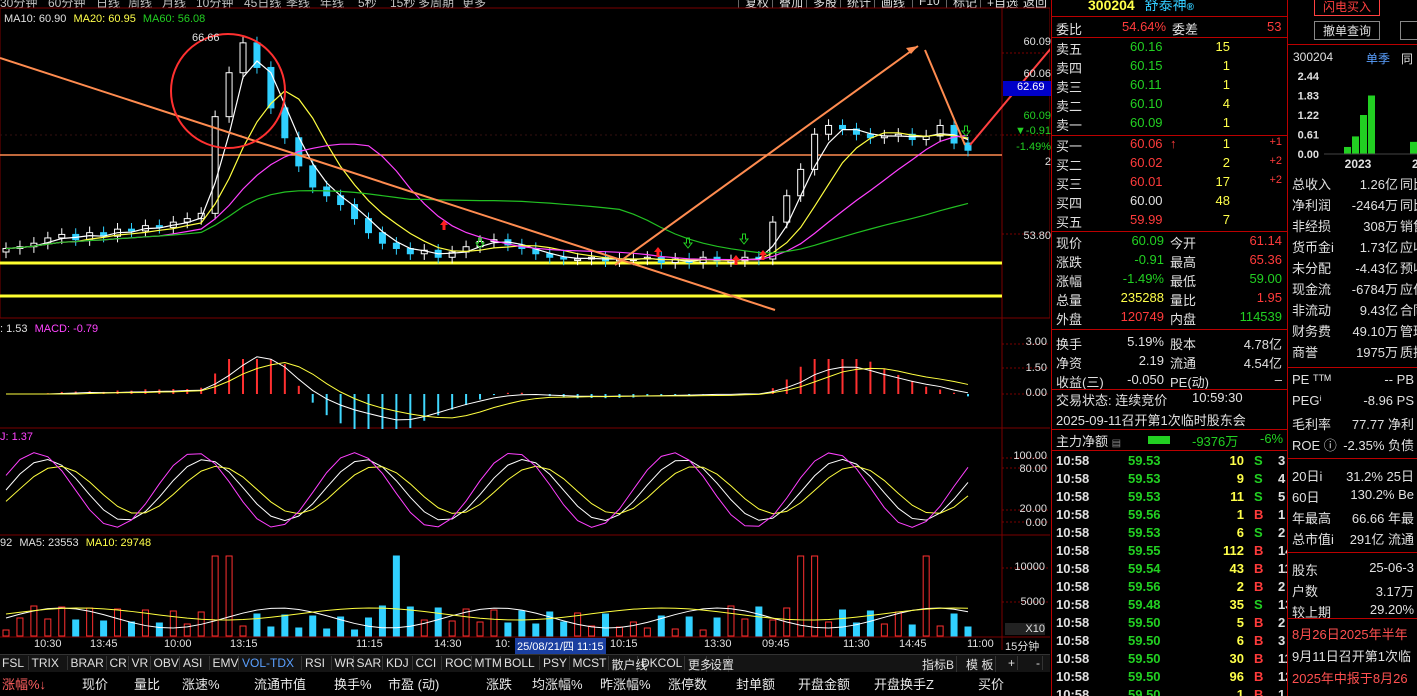 This screenshot has height=696, width=1417. I want to click on buy-row-3: 买三 60.01 17 +2, so click(1168, 183).